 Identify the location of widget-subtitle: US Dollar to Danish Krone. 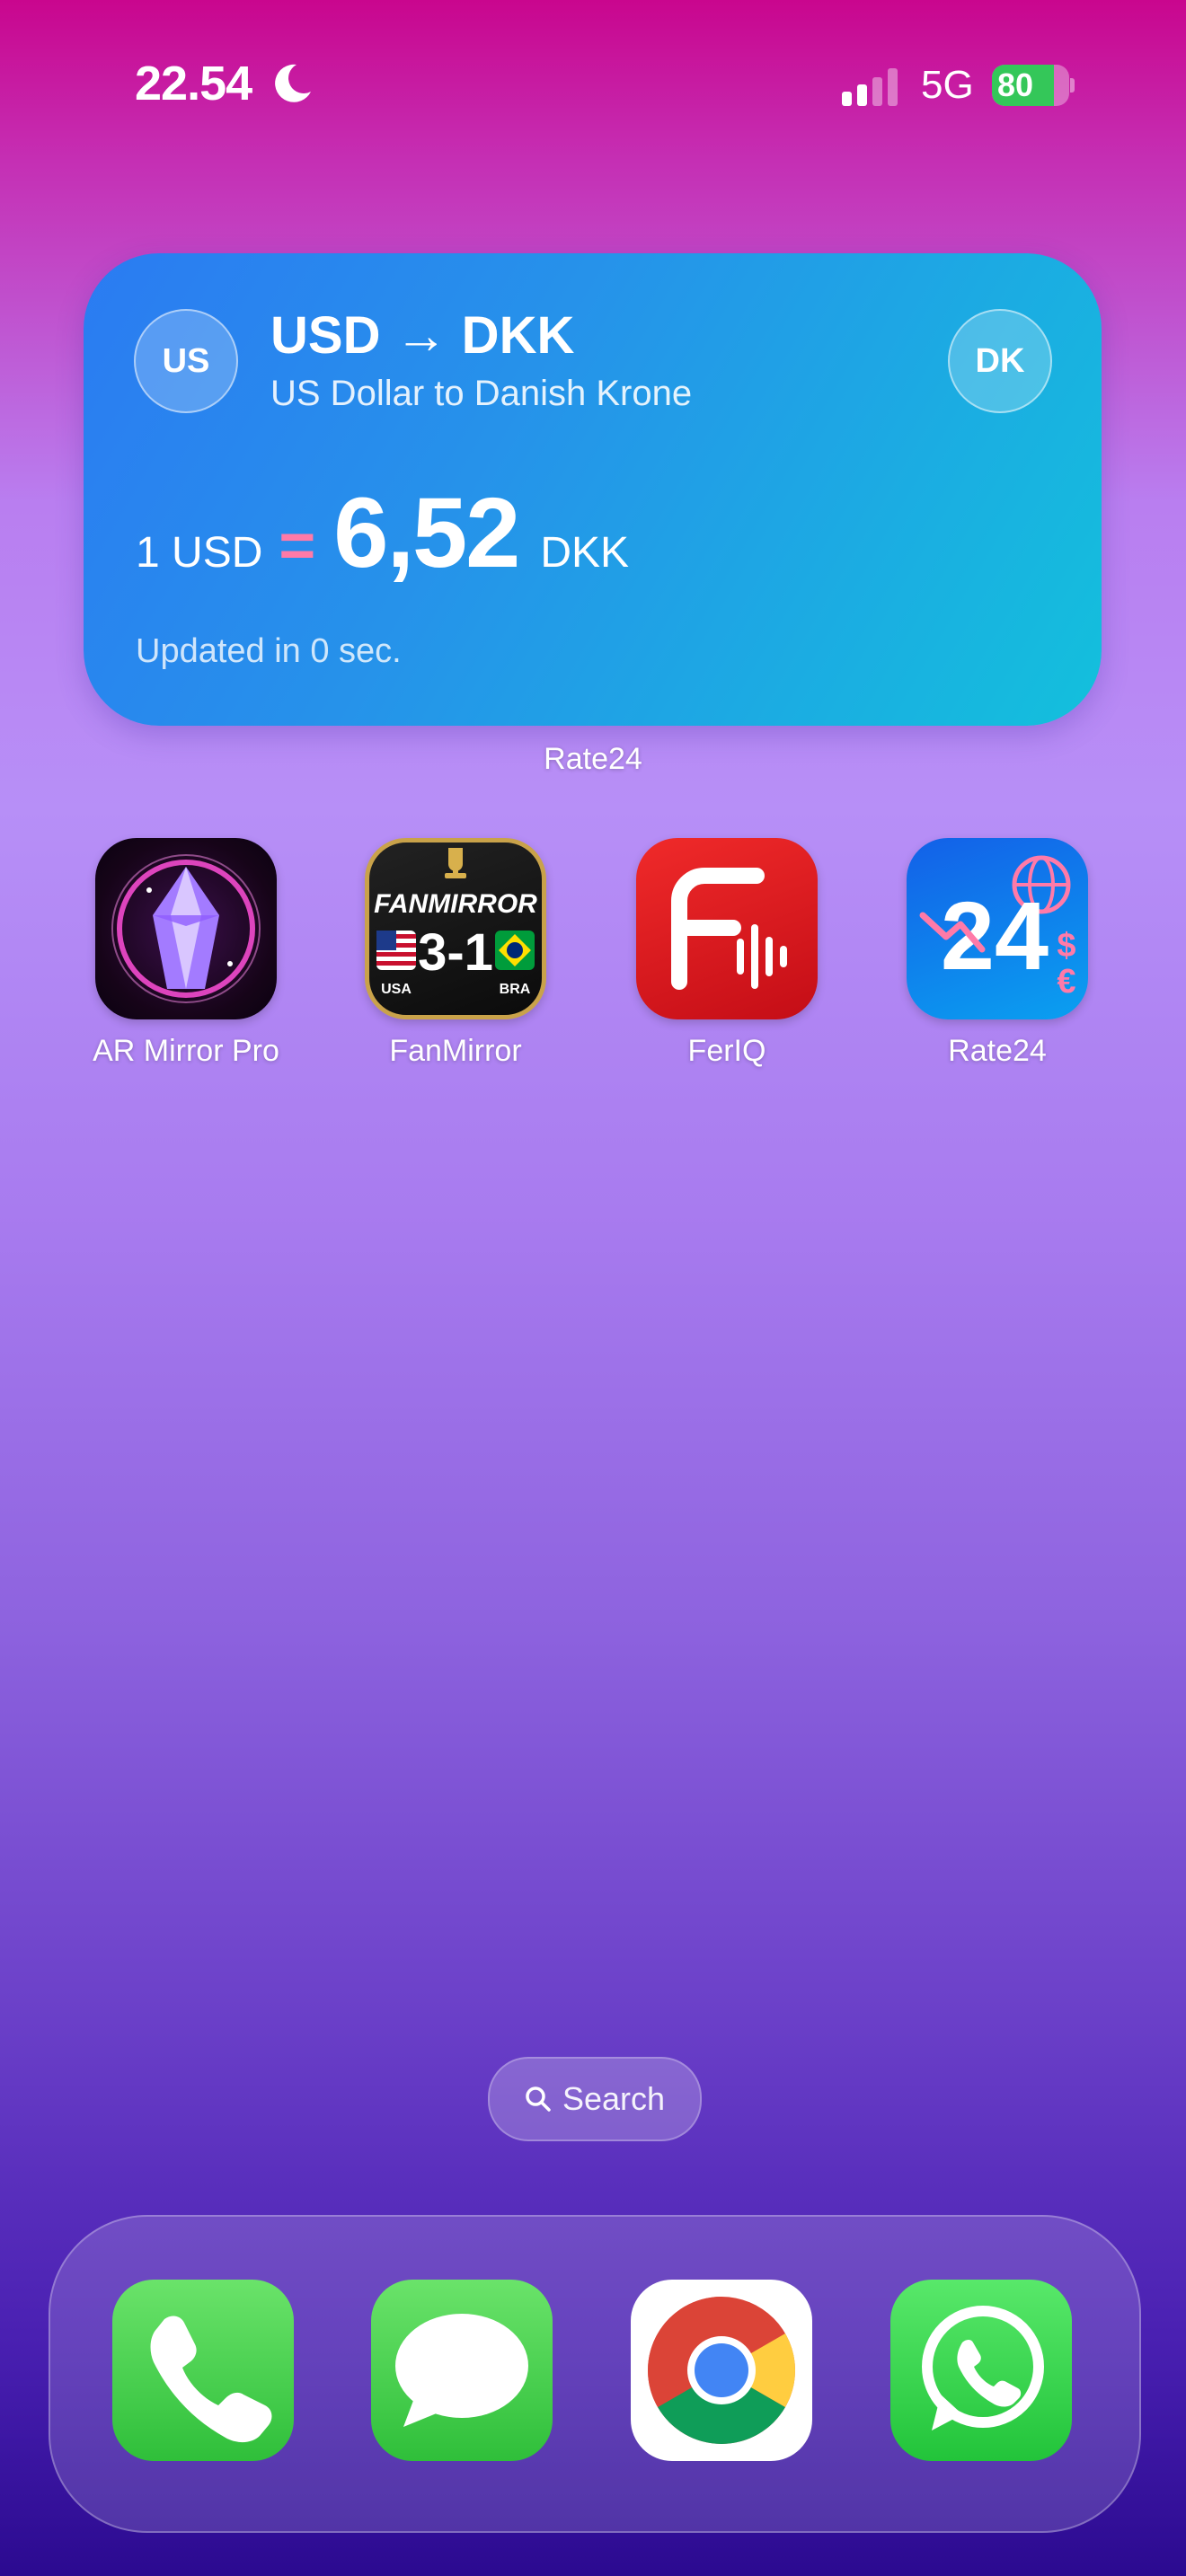
(481, 393).